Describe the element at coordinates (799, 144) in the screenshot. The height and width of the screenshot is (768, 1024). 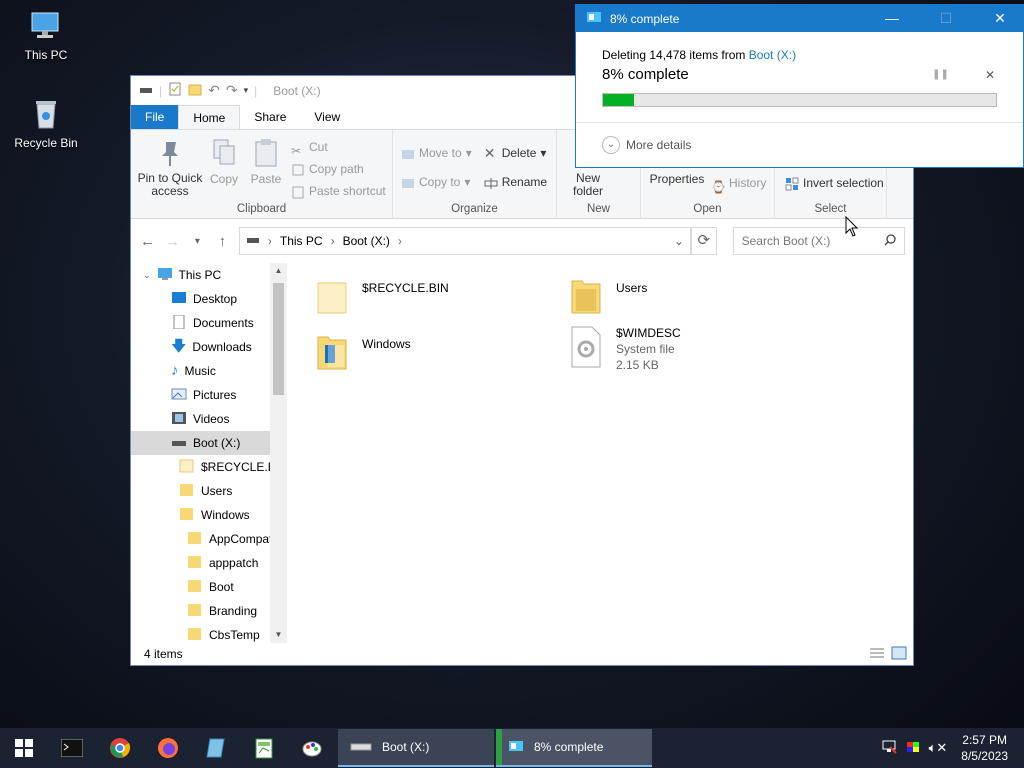
I see `more-details-row: ⌄ More details` at that location.